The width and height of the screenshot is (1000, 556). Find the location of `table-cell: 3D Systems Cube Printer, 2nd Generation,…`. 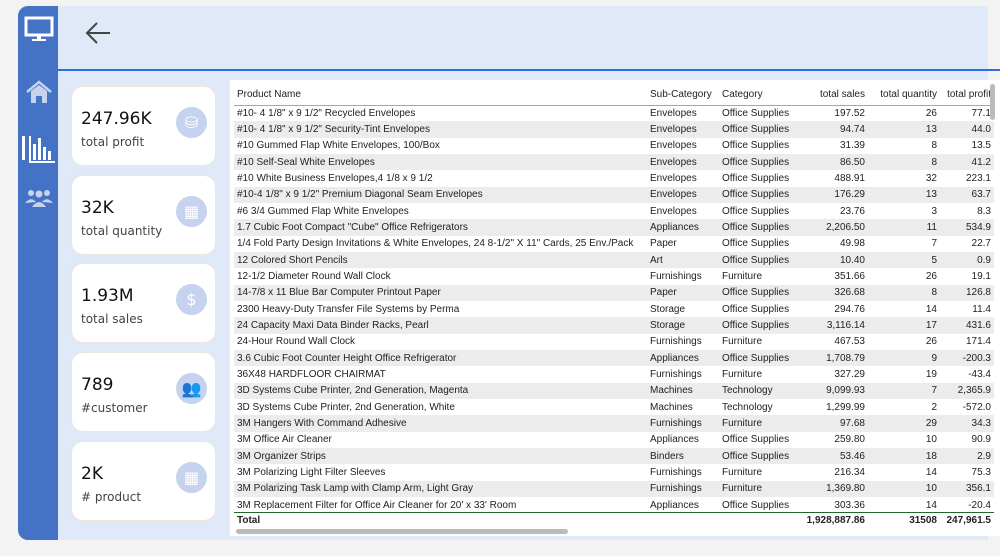

table-cell: 3D Systems Cube Printer, 2nd Generation,… is located at coordinates (346, 407).